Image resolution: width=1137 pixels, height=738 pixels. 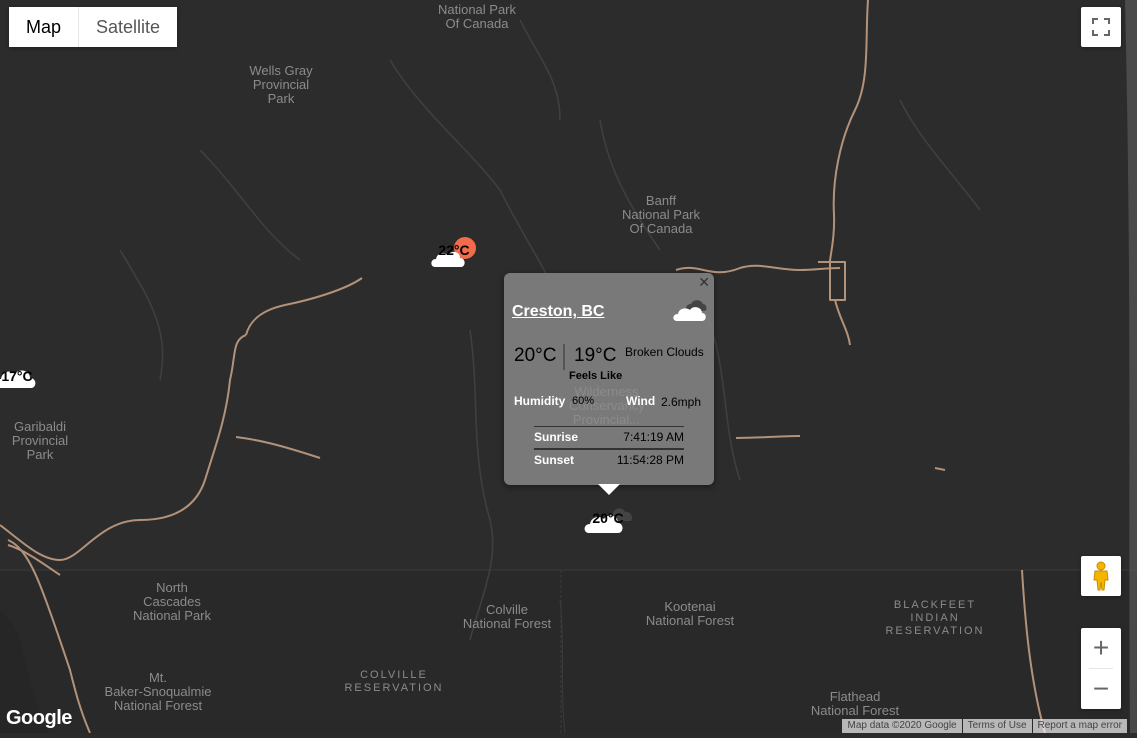 What do you see at coordinates (595, 355) in the screenshot?
I see `feels-like-temp: 19°C` at bounding box center [595, 355].